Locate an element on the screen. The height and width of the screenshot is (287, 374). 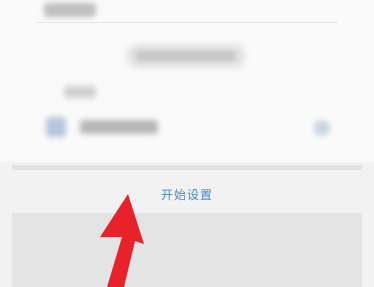
blurred-title-text is located at coordinates (70, 10).